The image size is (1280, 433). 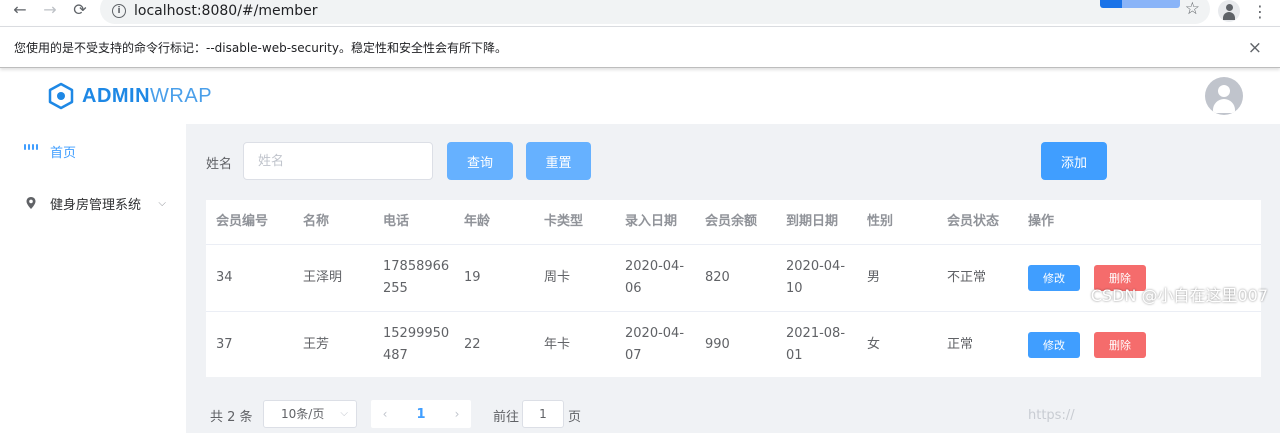 I want to click on cell-entry-date: 2020-04- 07, so click(x=655, y=344).